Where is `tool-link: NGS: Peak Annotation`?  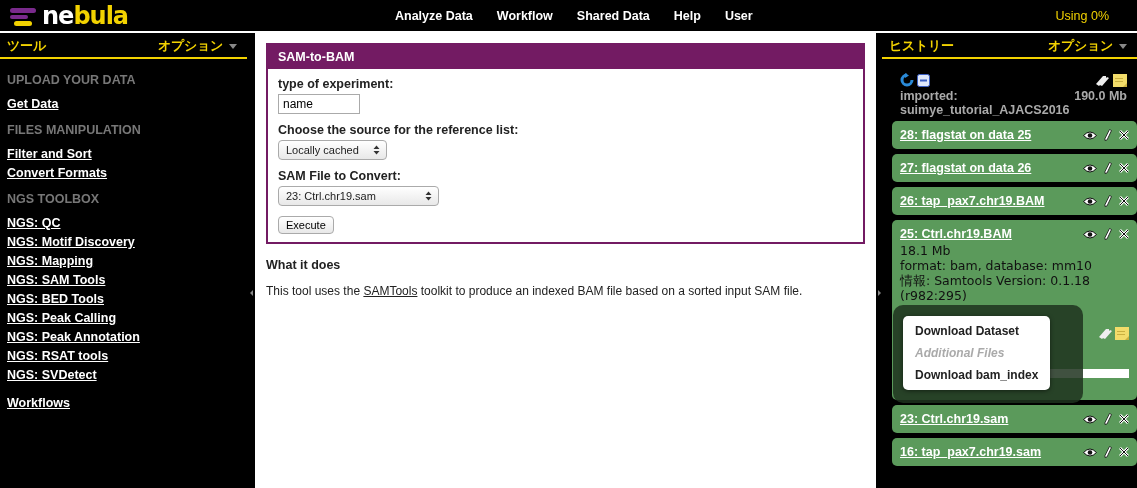
tool-link: NGS: Peak Annotation is located at coordinates (123, 337).